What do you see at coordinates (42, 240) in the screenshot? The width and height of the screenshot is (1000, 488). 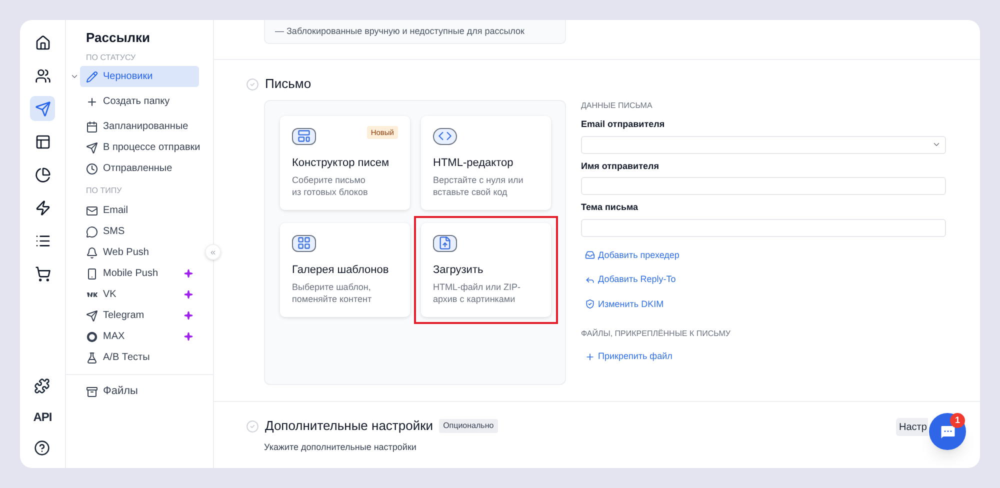 I see `list-icon` at bounding box center [42, 240].